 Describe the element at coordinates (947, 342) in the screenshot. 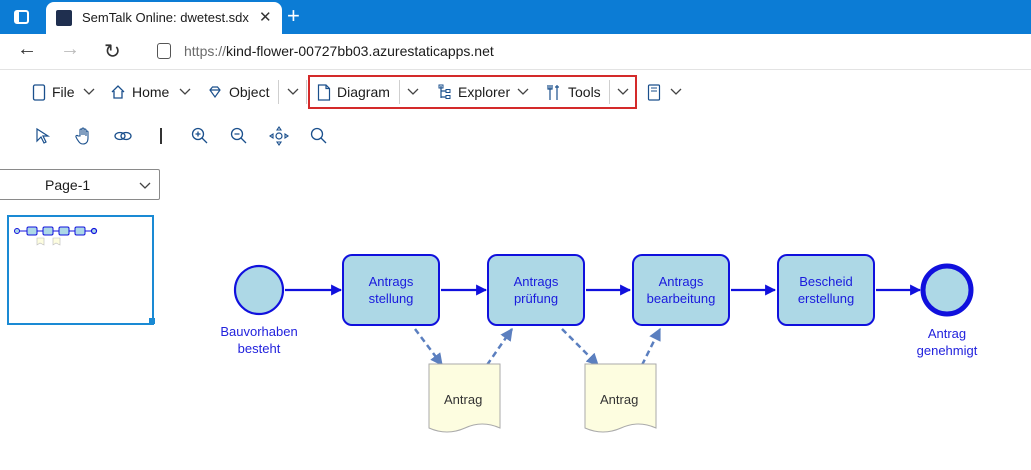

I see `end-event-label: Antrag genehmigt` at that location.